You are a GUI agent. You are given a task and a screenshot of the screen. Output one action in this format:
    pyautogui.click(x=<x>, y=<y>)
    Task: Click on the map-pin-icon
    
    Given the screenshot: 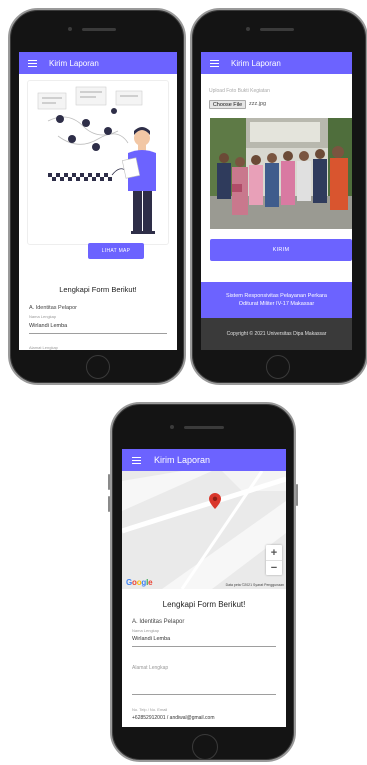 What is the action you would take?
    pyautogui.click(x=215, y=501)
    